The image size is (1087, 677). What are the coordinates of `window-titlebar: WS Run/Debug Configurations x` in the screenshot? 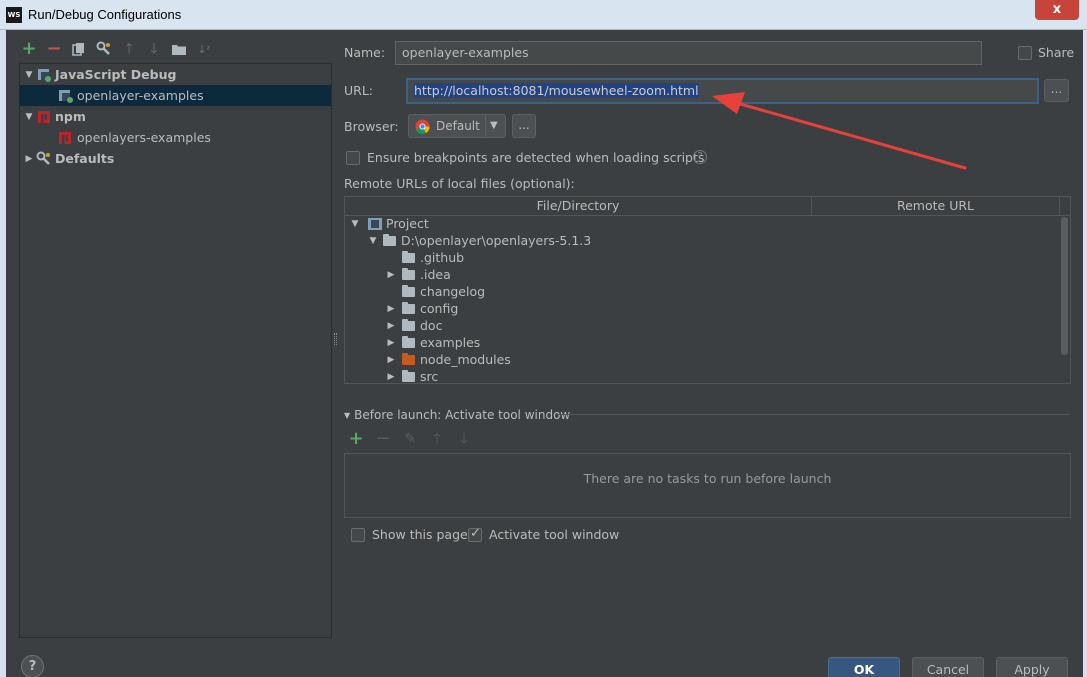 It's located at (543, 15).